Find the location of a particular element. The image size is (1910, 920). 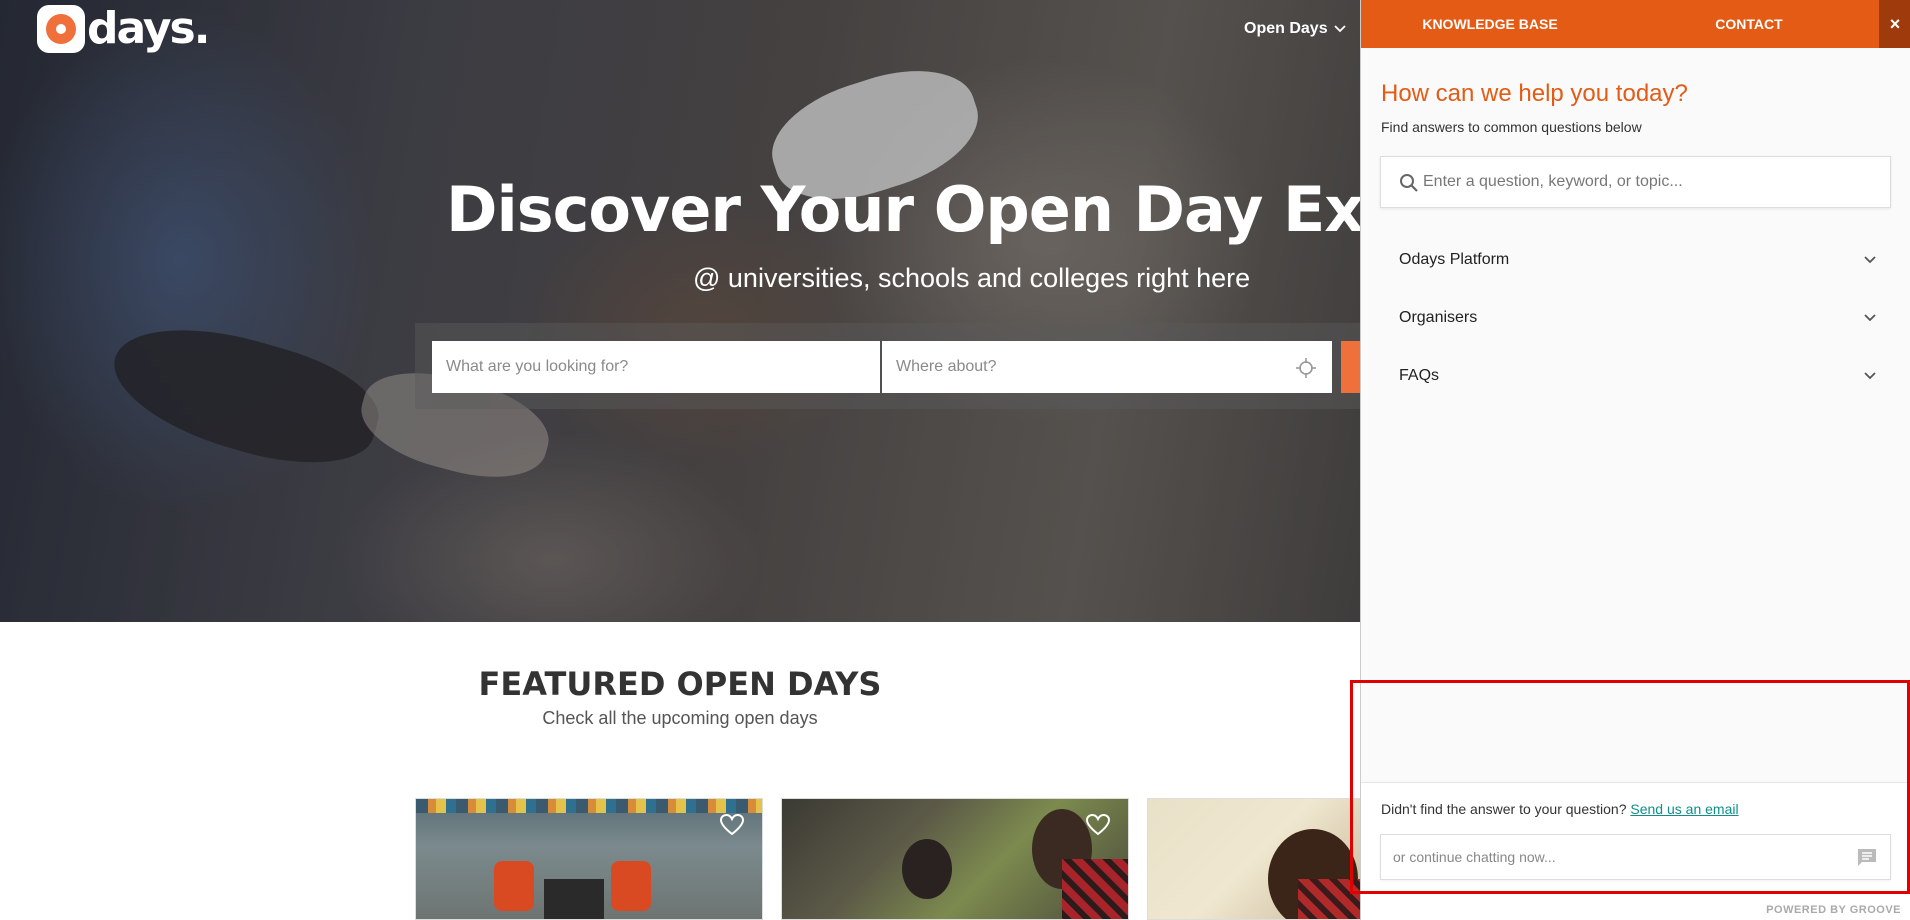

help-widget-tabs: KNOWLEDGE BASE CONTACT × is located at coordinates (1635, 24).